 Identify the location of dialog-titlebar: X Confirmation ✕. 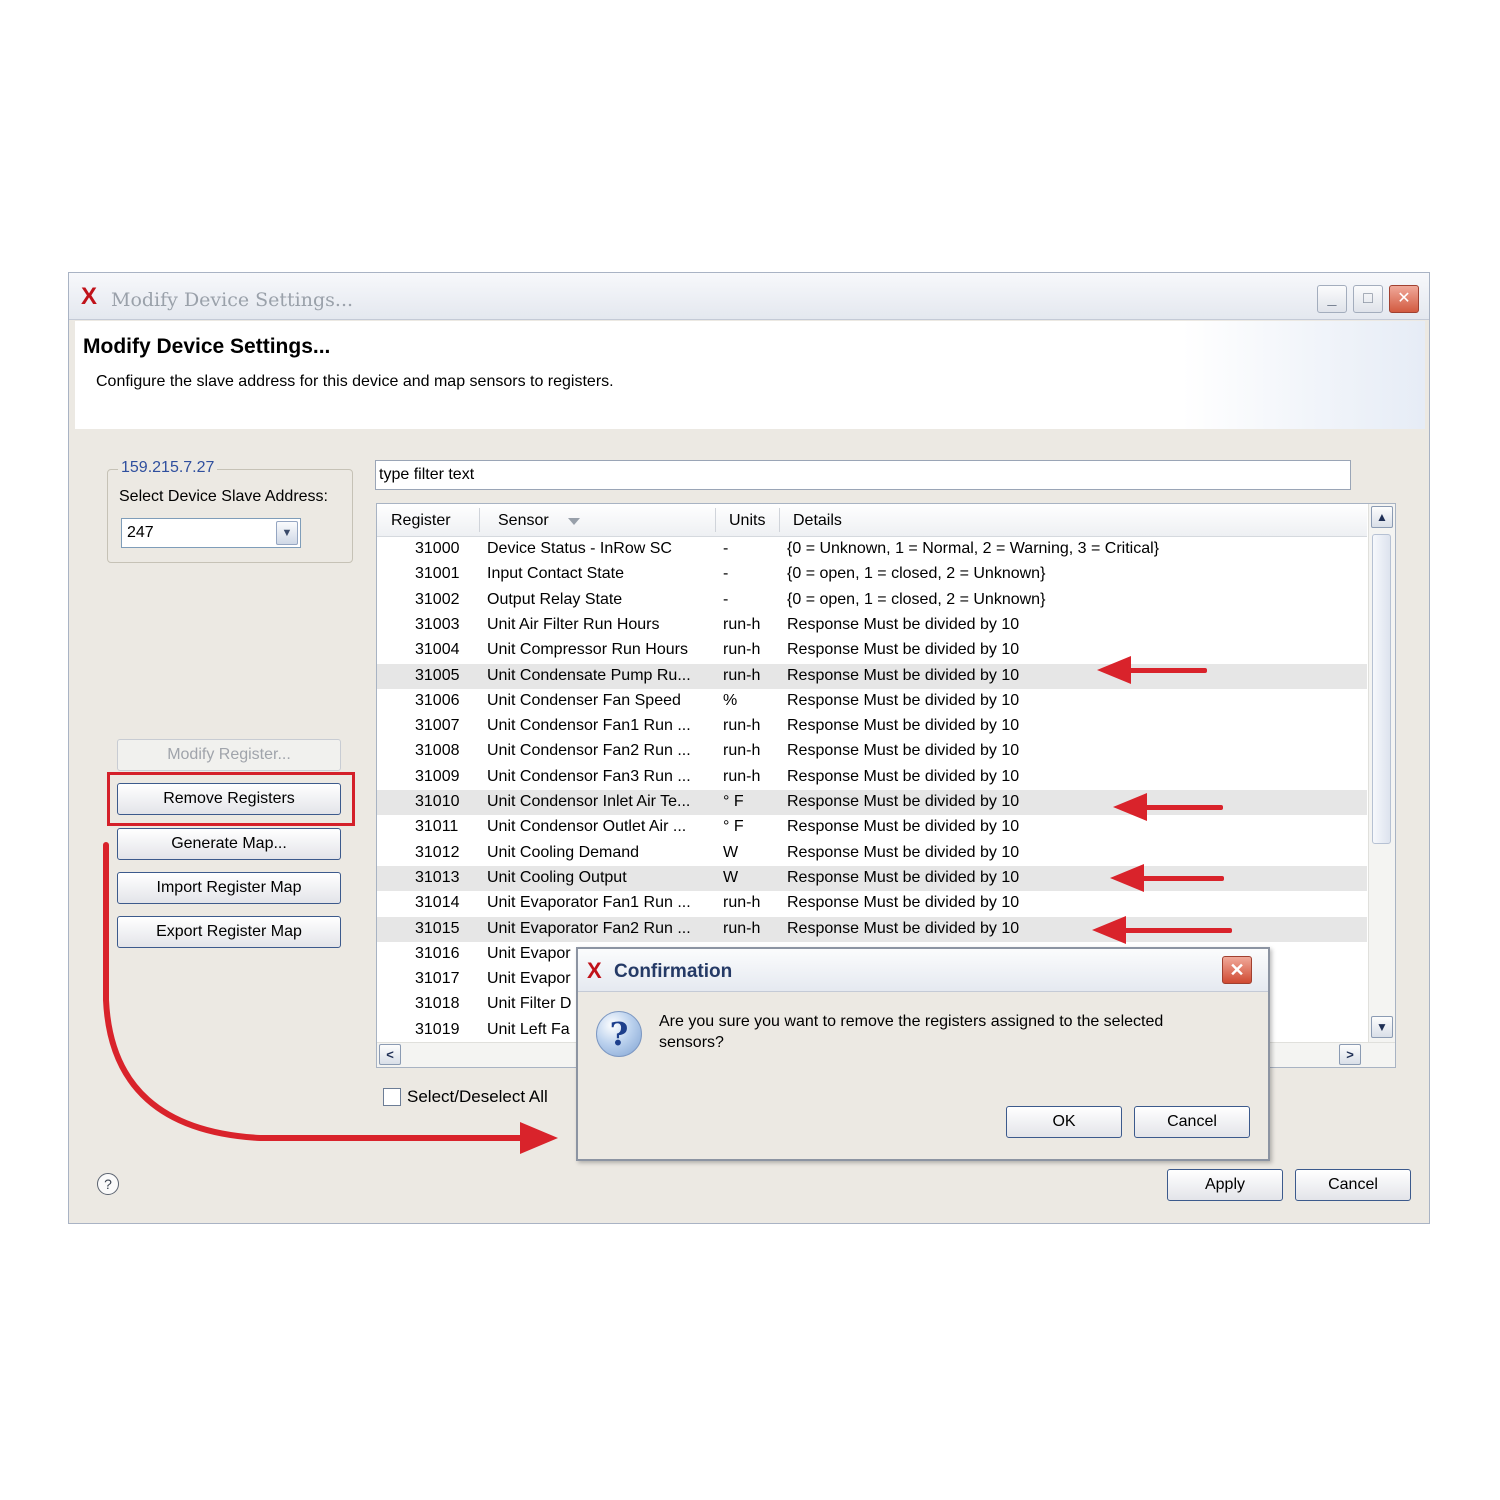
(923, 970).